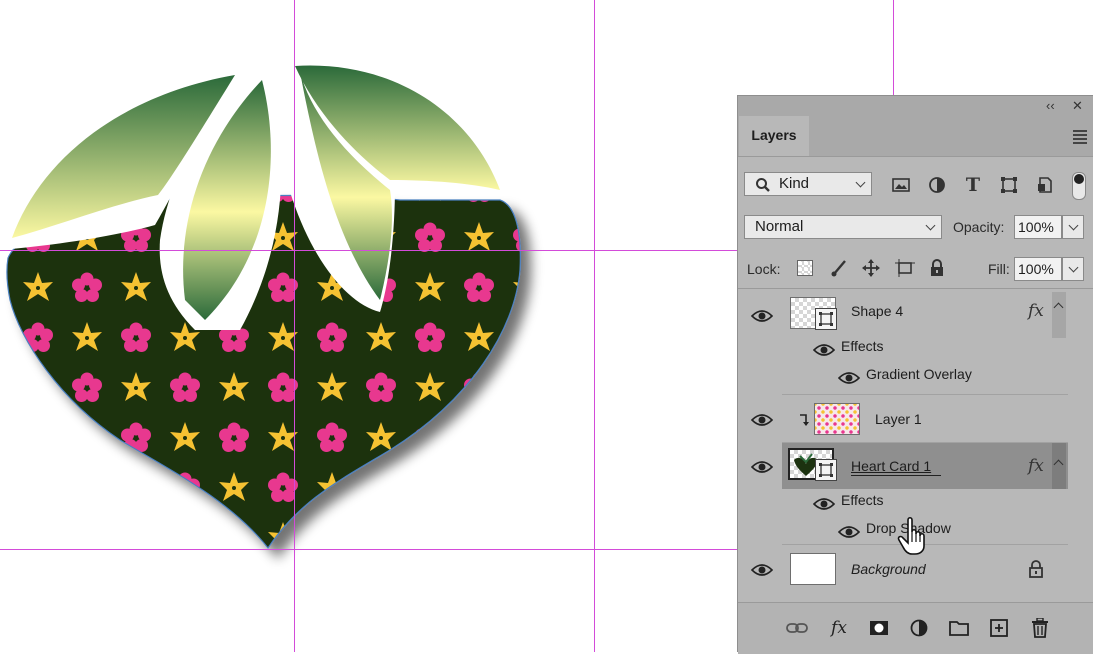  I want to click on clipping-mask-icon, so click(804, 420).